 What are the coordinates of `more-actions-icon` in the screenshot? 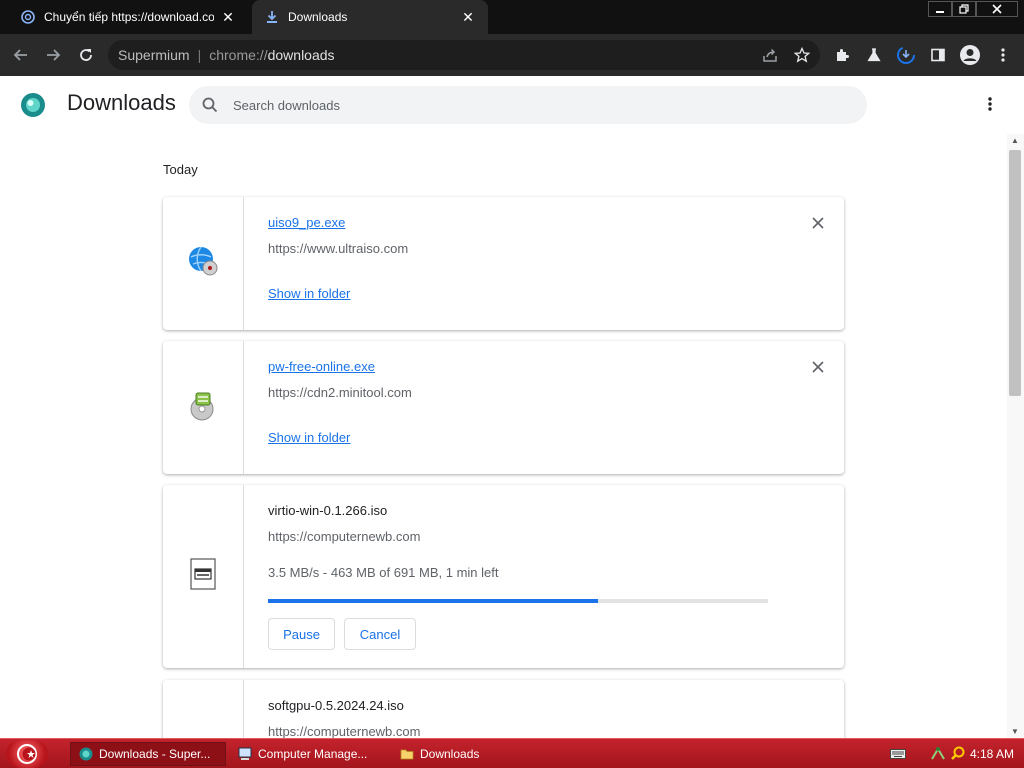 It's located at (990, 104).